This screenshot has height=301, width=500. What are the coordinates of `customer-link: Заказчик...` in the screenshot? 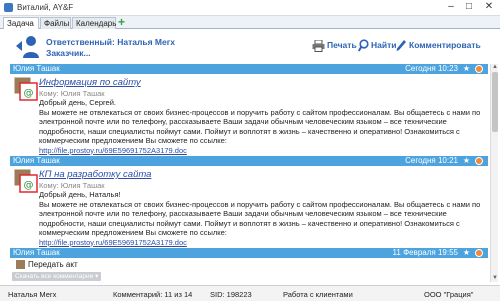 It's located at (68, 53).